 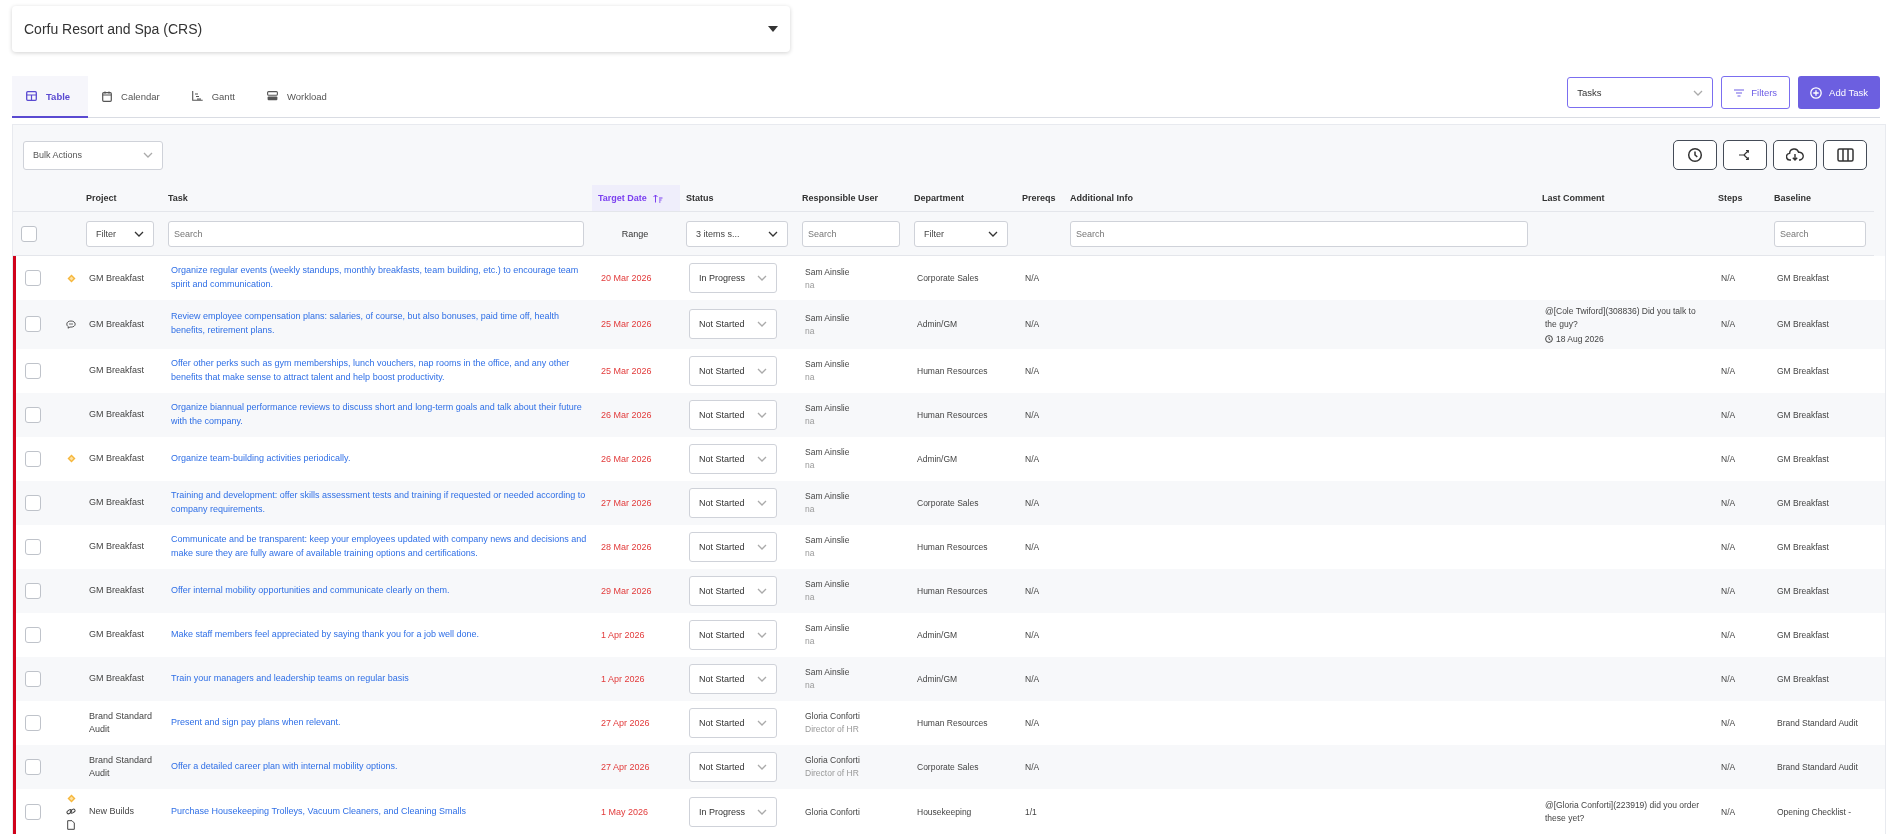 I want to click on task-link: Make staff members feel appreciated by saying thank you for a job well done., so click(x=325, y=634).